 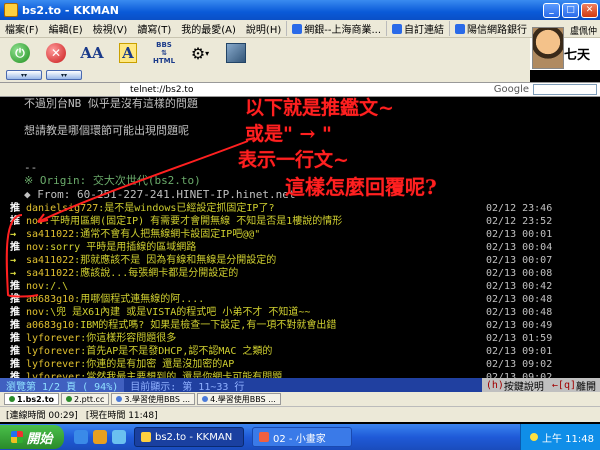 I want to click on leave-hint: ←[q] 離開, so click(x=573, y=385).